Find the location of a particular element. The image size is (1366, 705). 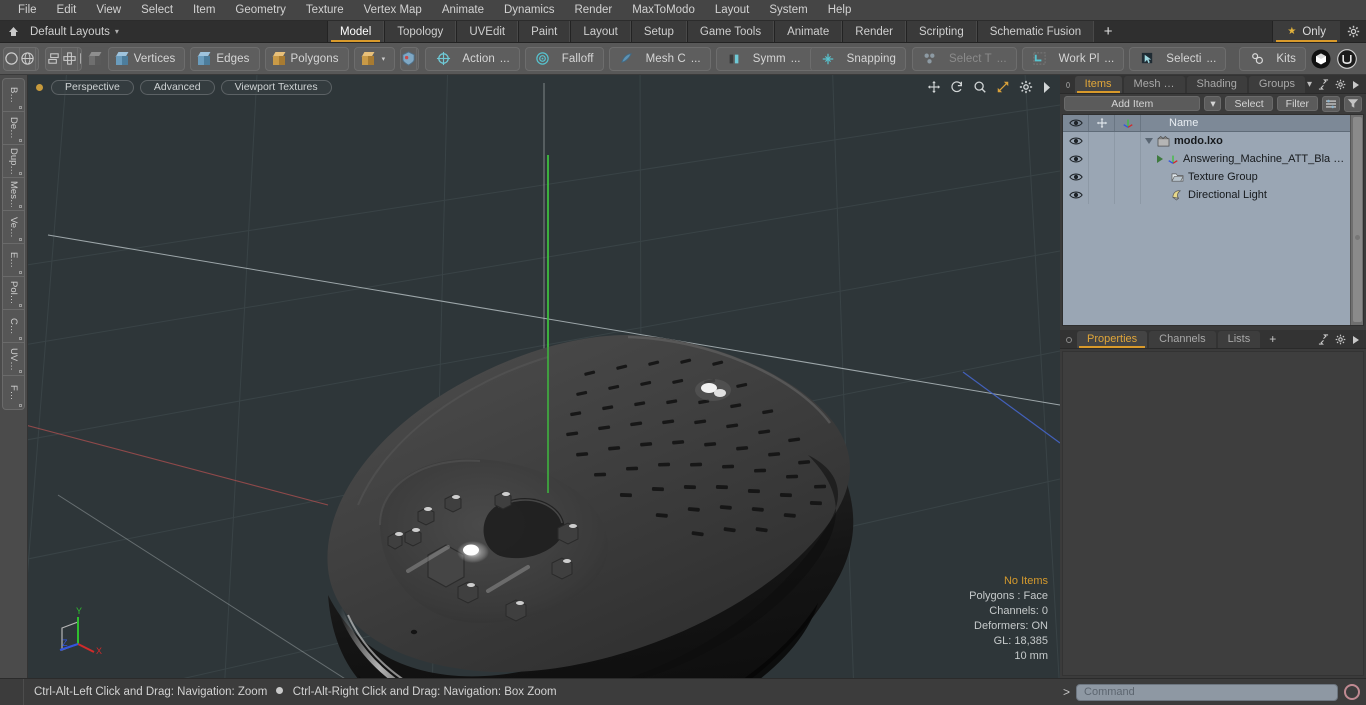

menu-item-render: Render is located at coordinates (593, 10).